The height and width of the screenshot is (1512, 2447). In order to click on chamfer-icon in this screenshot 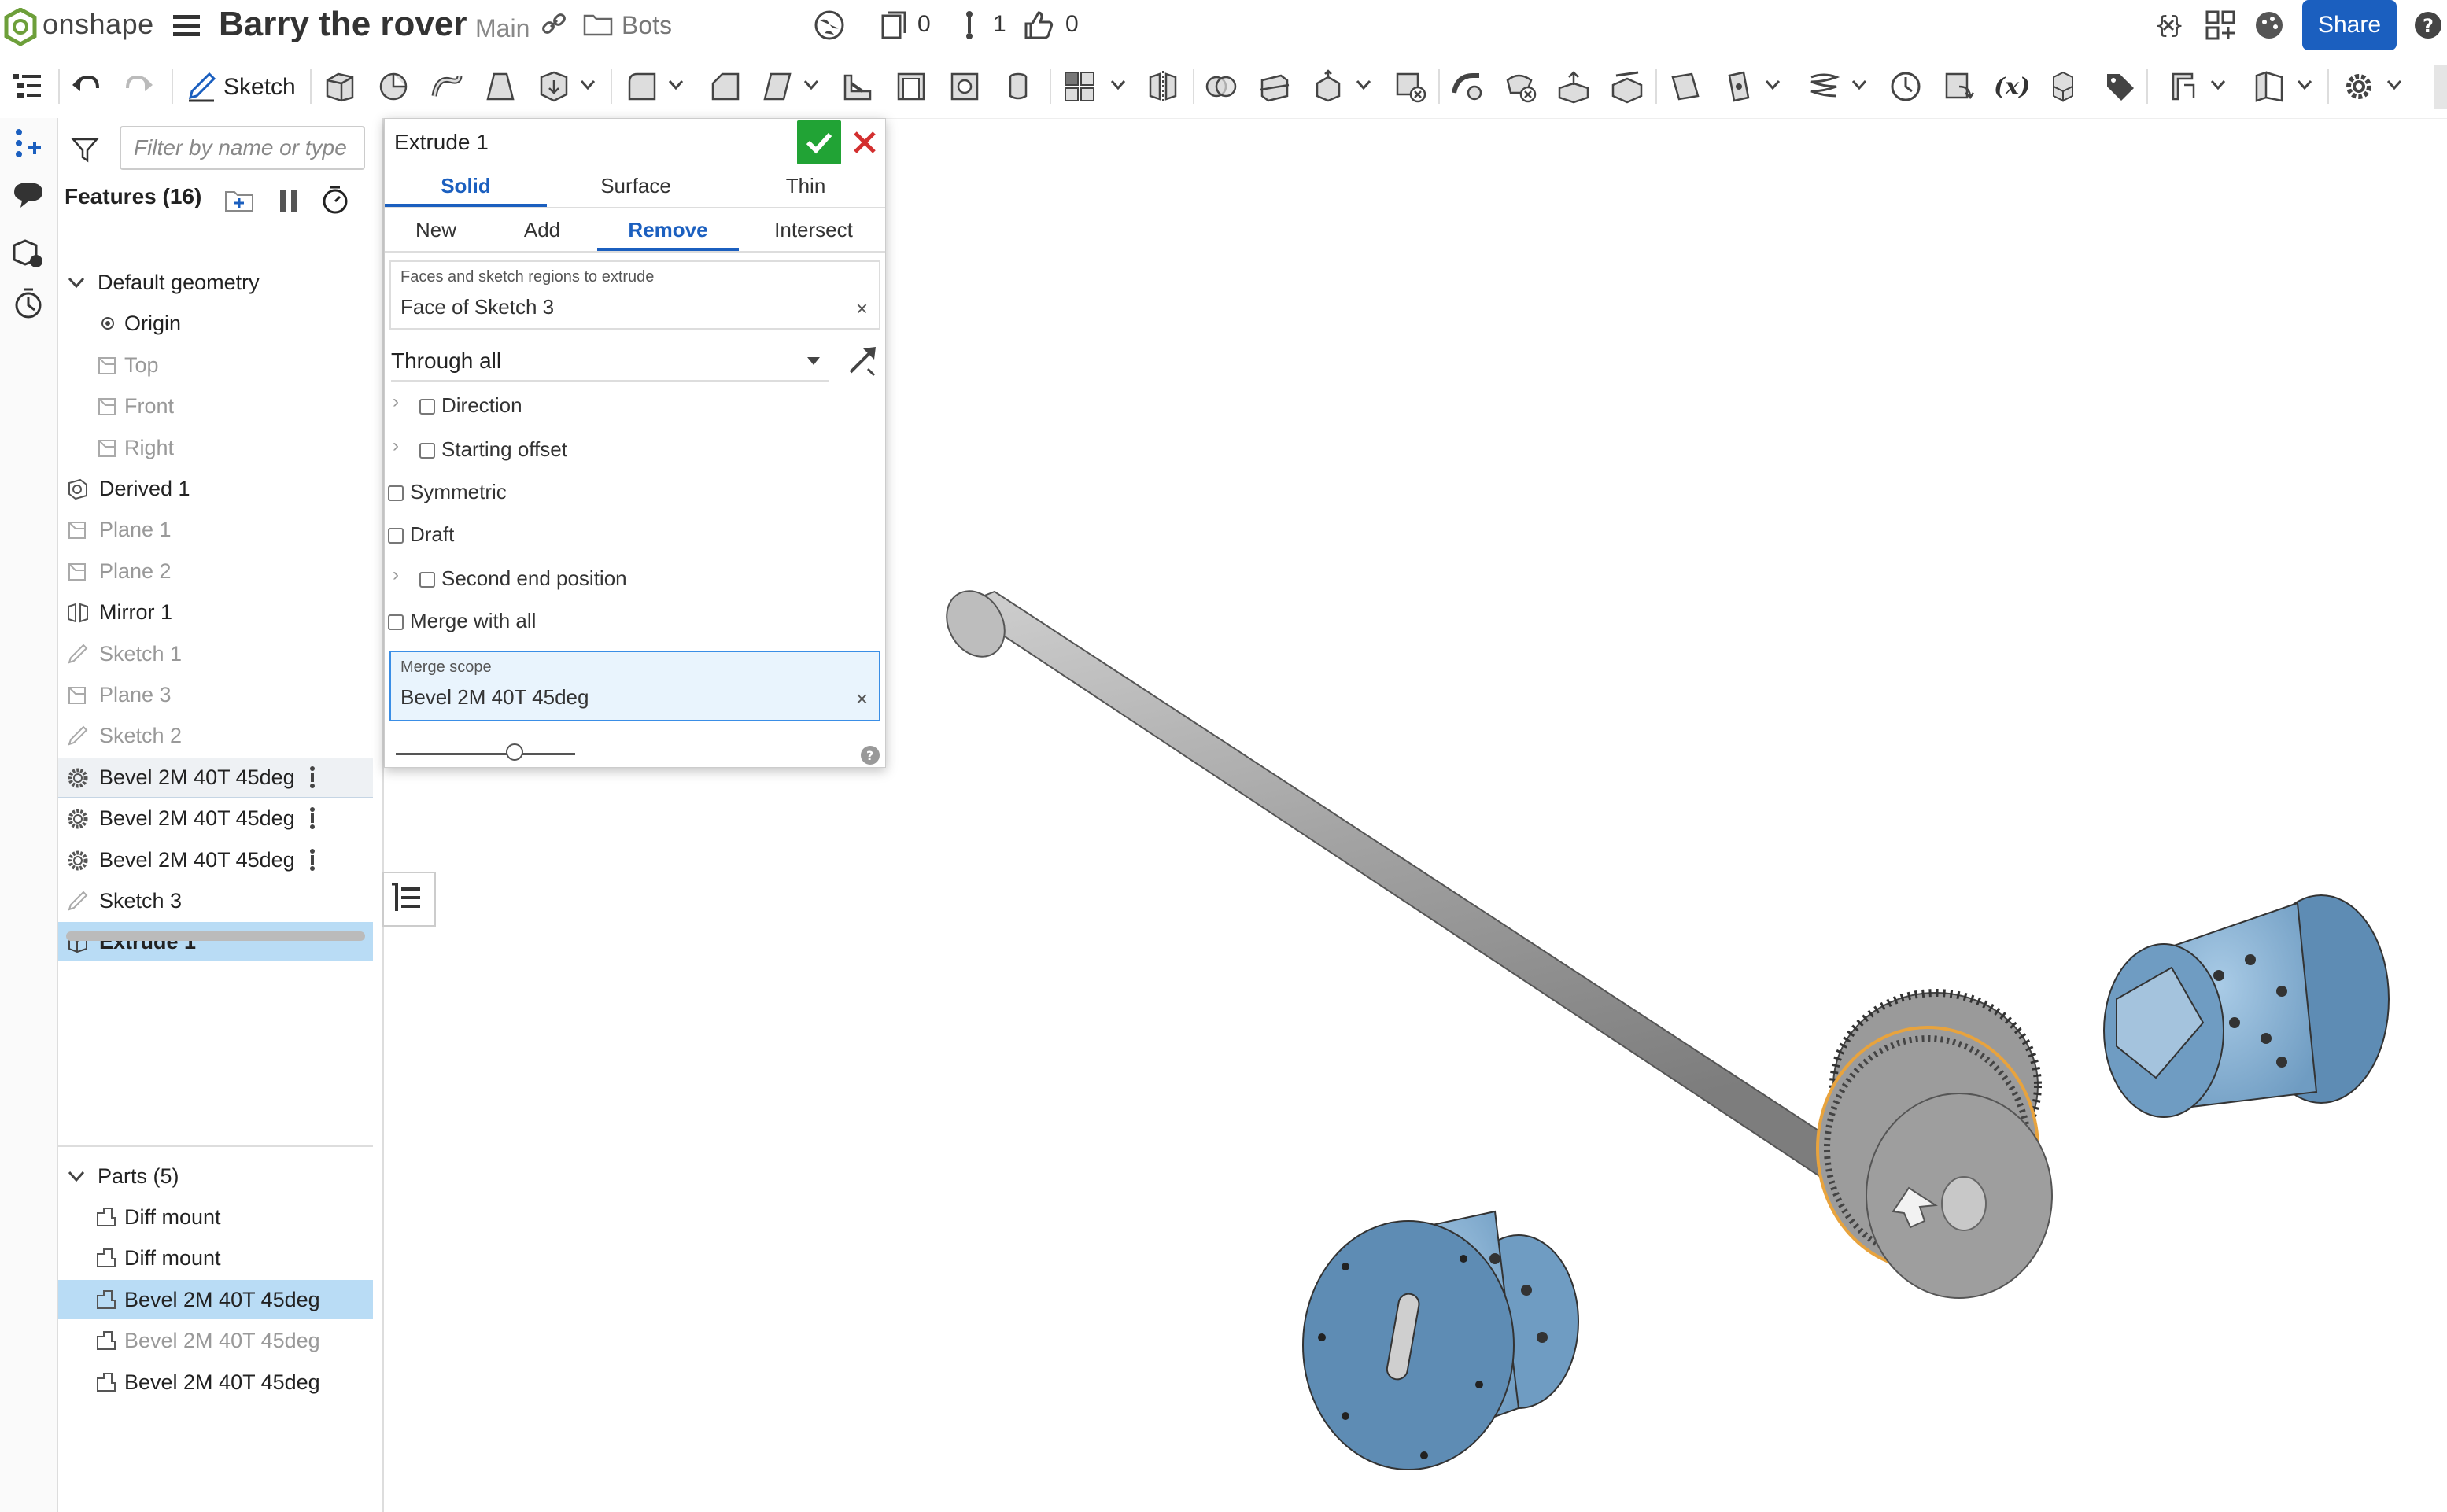, I will do `click(725, 86)`.